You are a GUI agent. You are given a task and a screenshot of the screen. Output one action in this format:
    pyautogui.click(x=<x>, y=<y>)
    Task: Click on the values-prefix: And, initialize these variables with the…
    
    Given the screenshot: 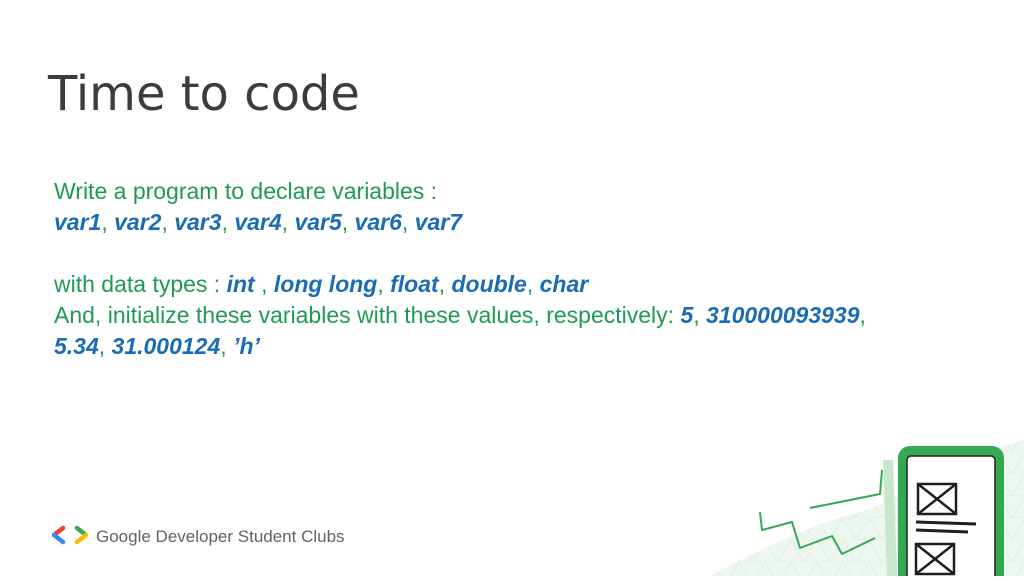 What is the action you would take?
    pyautogui.click(x=367, y=315)
    